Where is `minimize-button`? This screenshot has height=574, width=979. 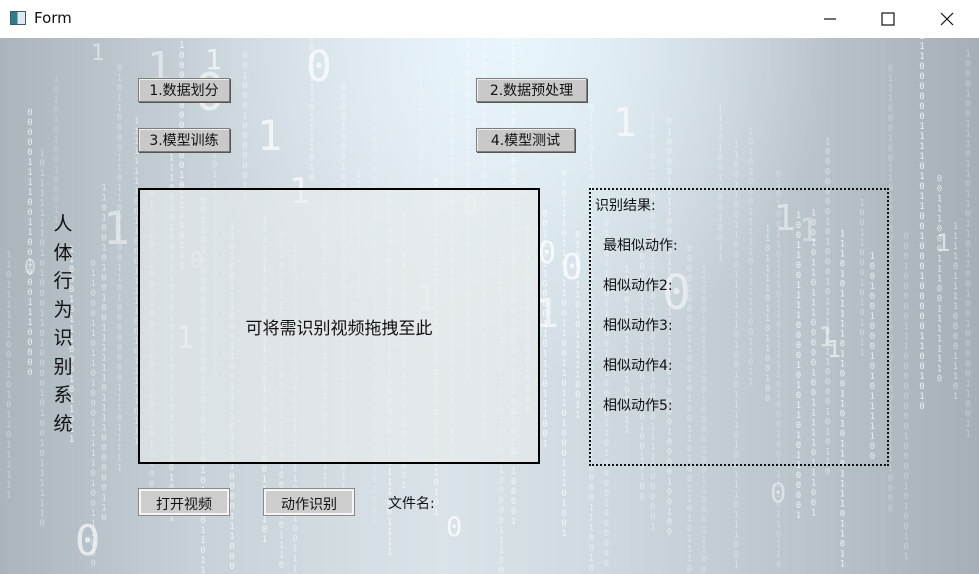 minimize-button is located at coordinates (830, 19).